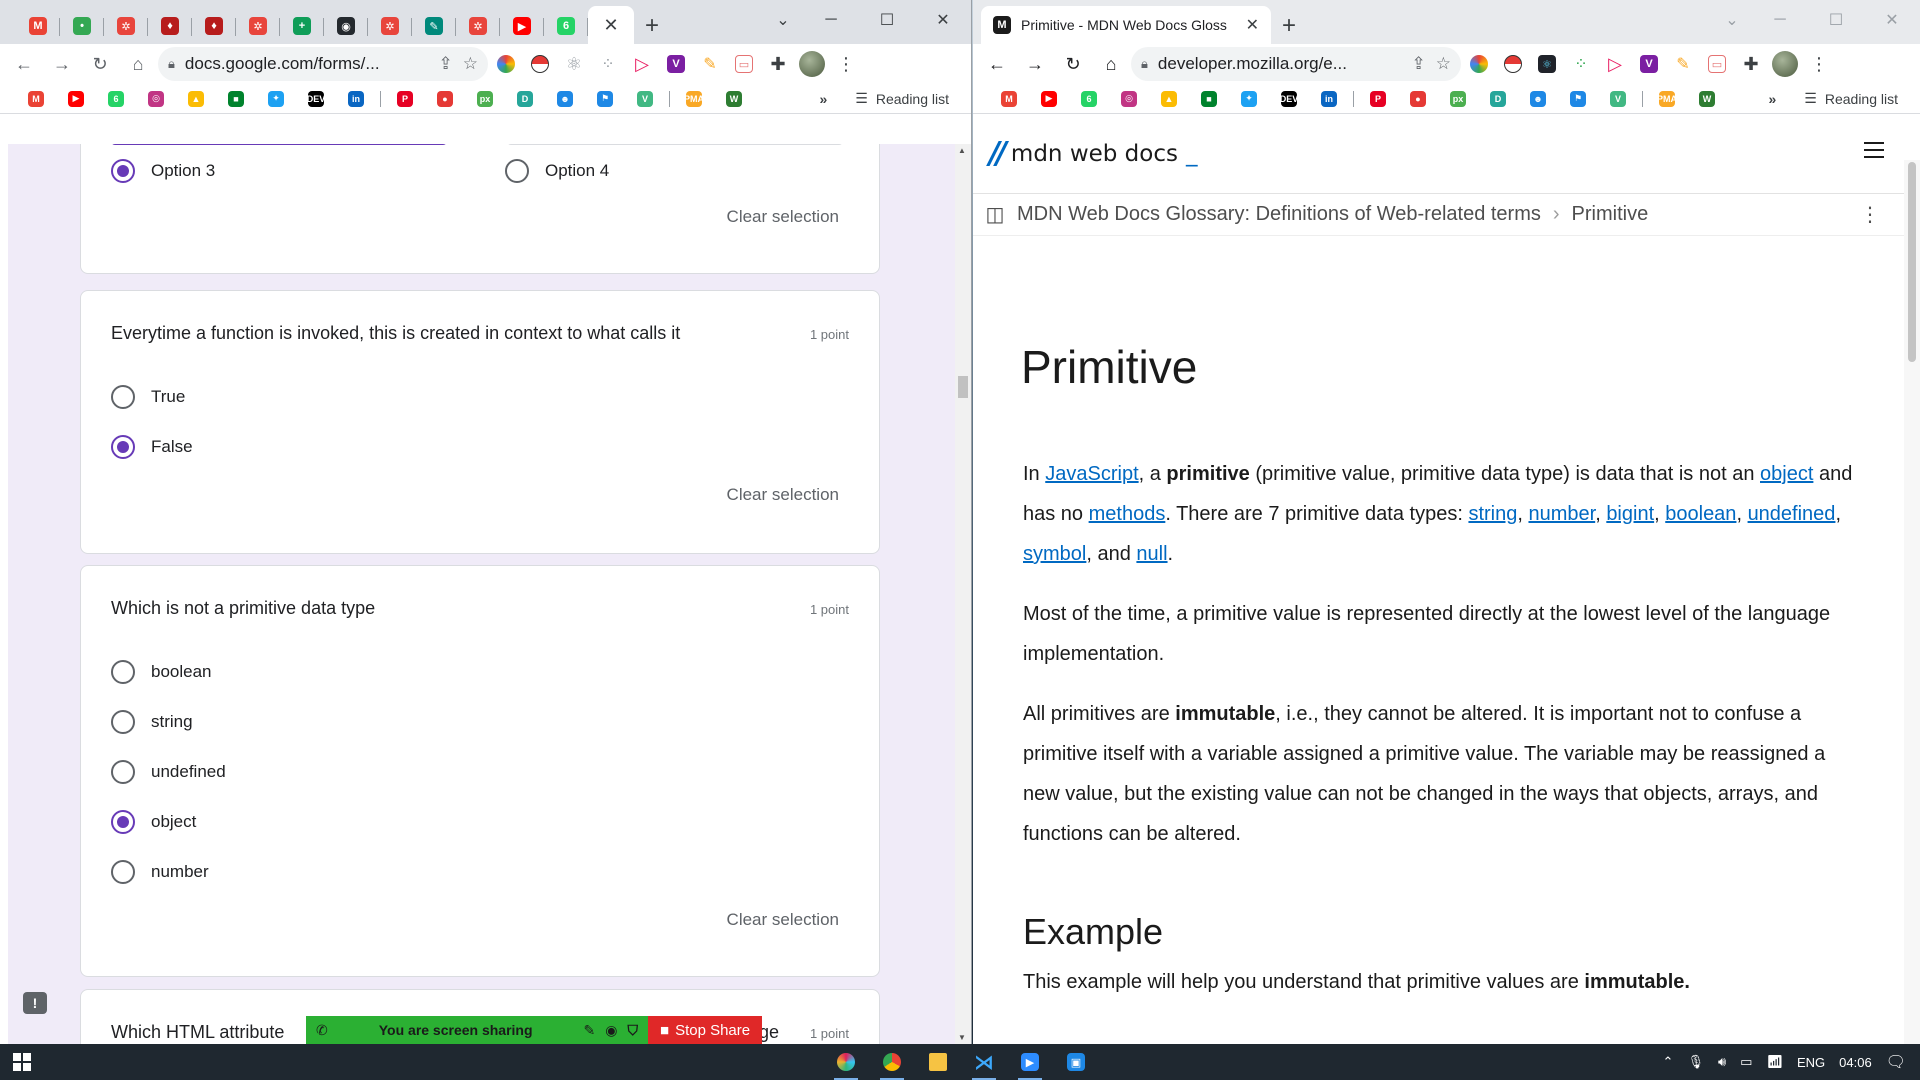 This screenshot has width=1920, height=1080. I want to click on bookmark-item: ✦, so click(1249, 99).